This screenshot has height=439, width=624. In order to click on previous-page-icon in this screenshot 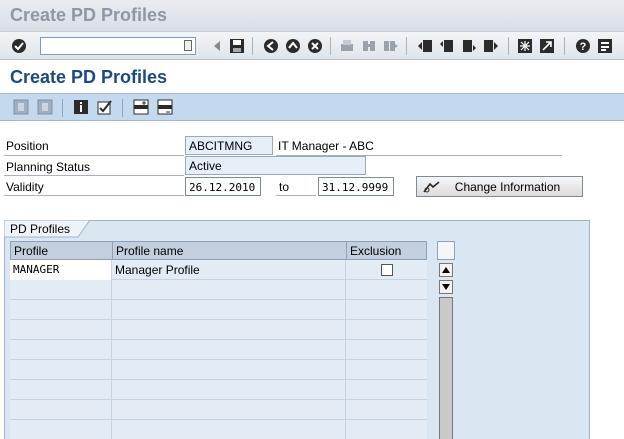, I will do `click(447, 46)`.